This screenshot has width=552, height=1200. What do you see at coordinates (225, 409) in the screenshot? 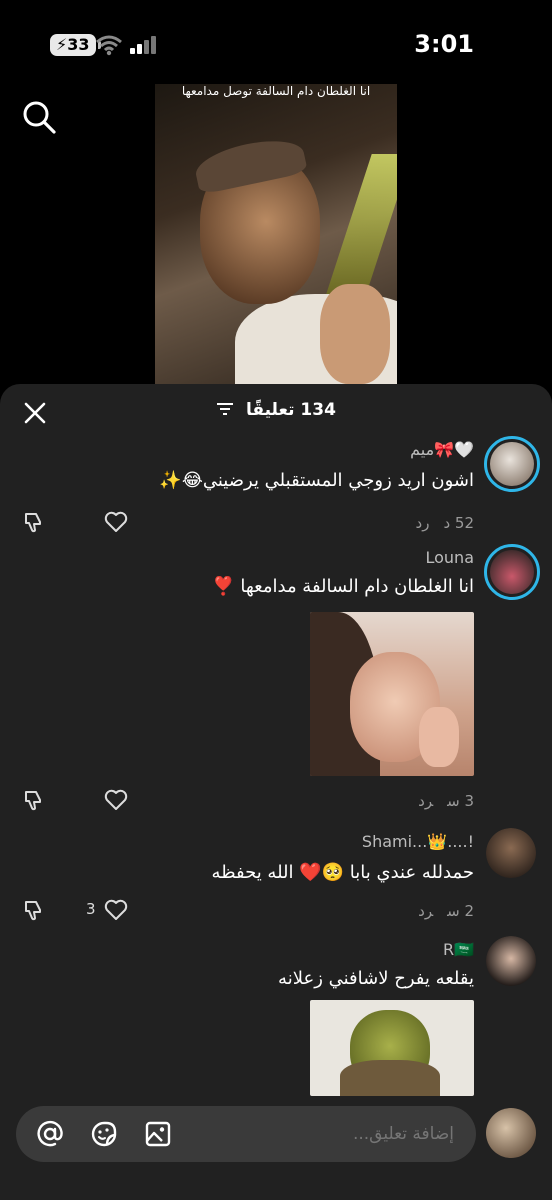
I see `filter-icon` at bounding box center [225, 409].